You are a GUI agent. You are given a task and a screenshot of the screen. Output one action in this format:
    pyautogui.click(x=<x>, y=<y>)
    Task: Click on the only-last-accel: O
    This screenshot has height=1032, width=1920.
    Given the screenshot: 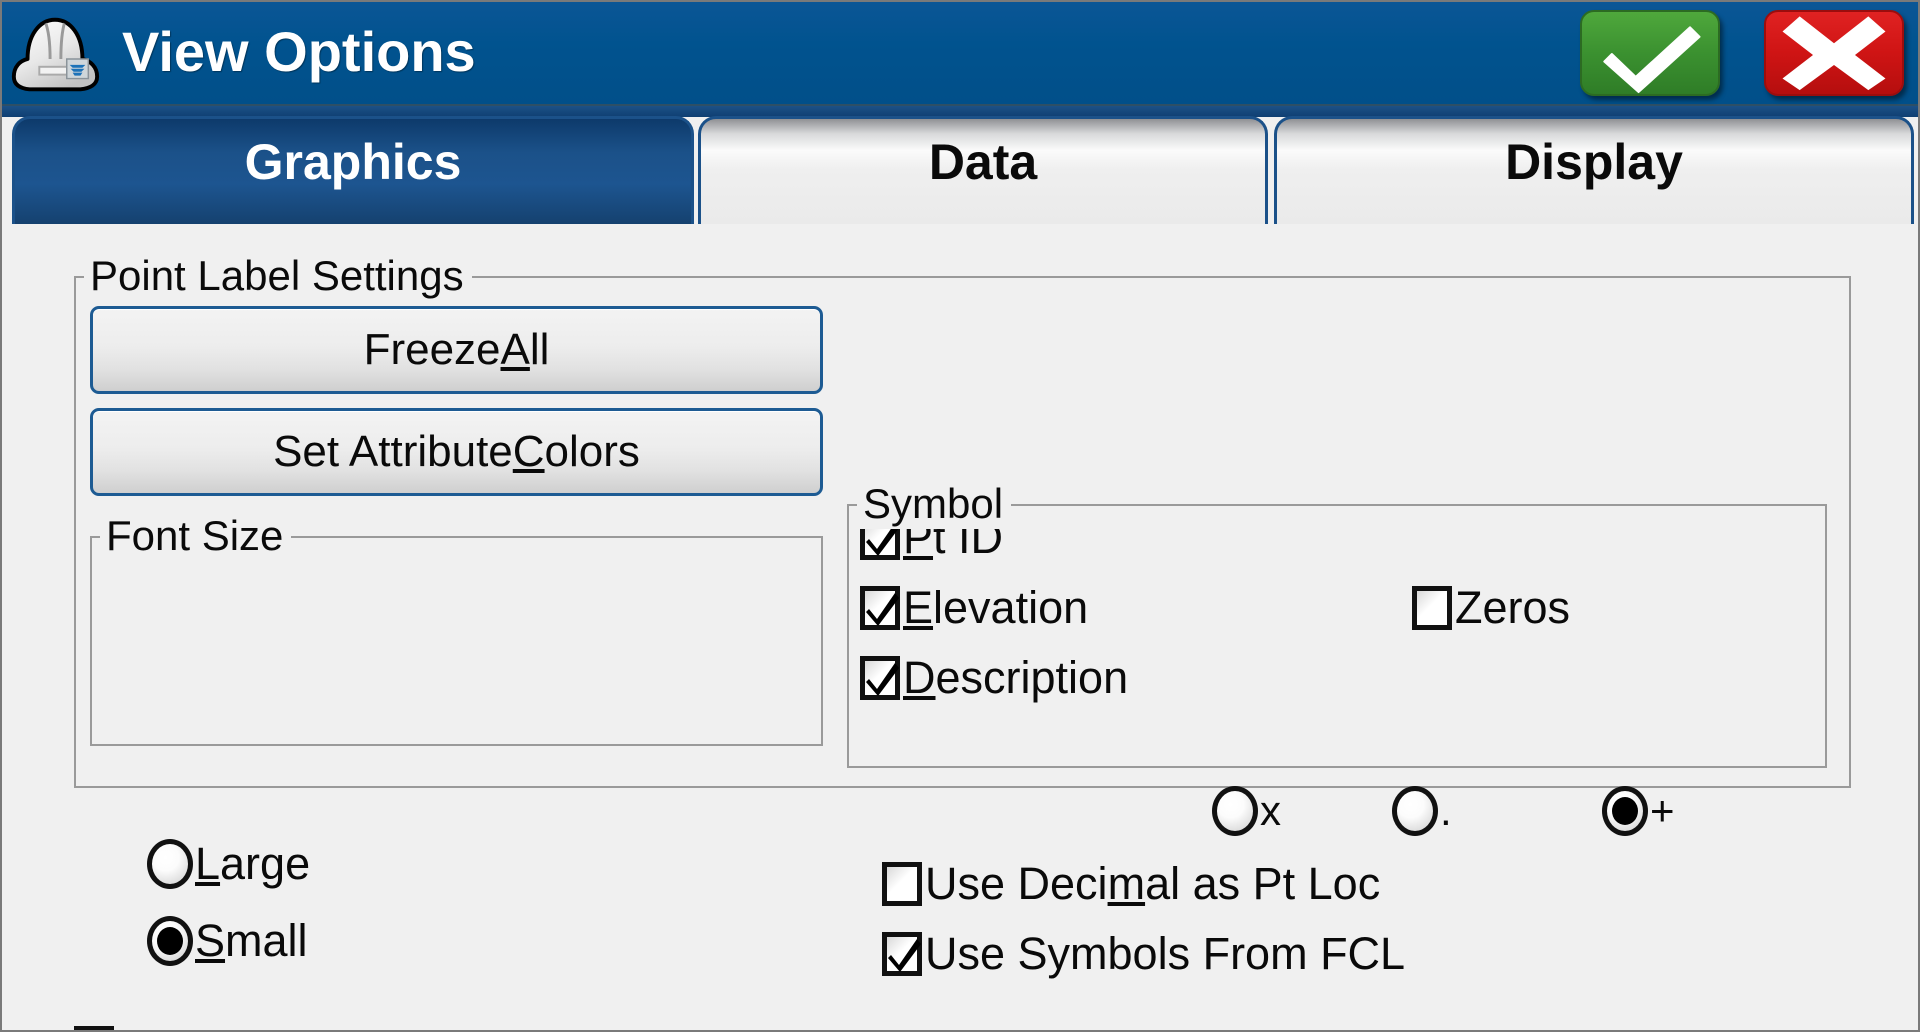 What is the action you would take?
    pyautogui.click(x=134, y=1026)
    